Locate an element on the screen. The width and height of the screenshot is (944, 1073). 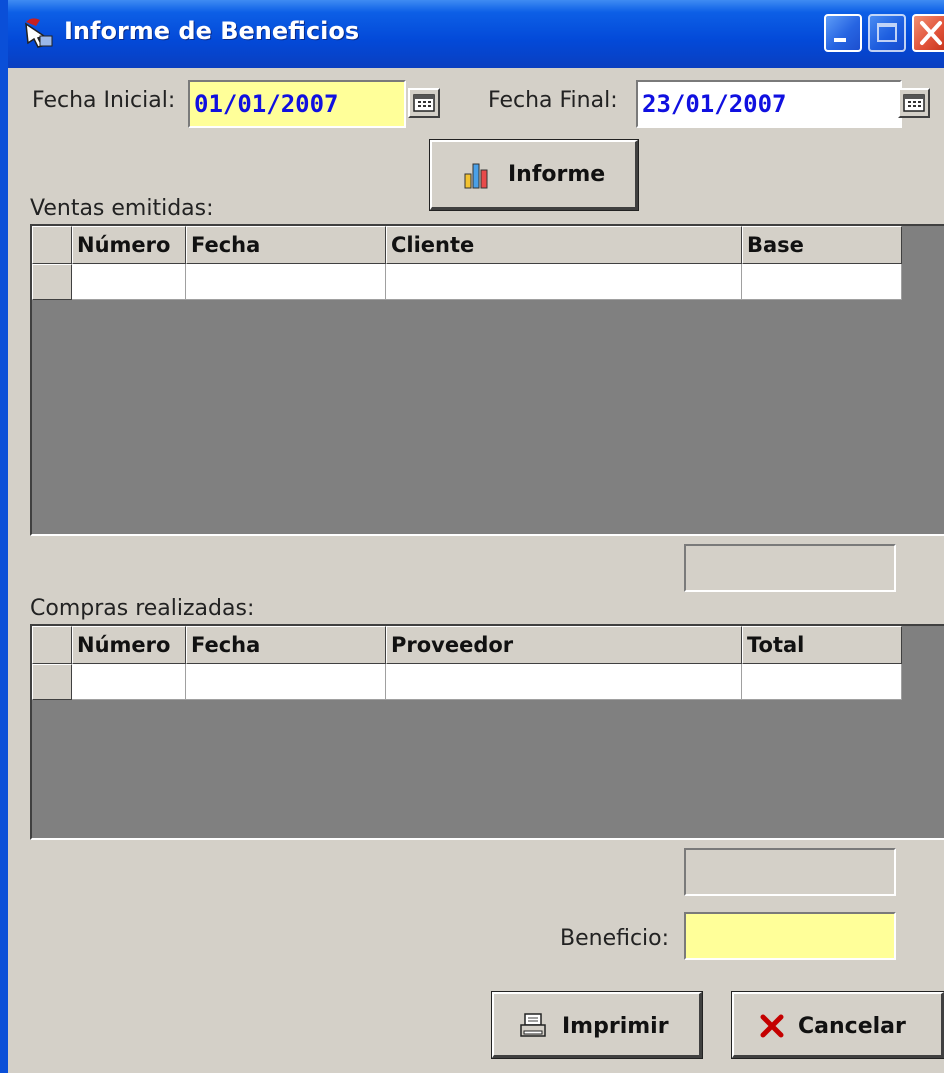
informe-button: Informe is located at coordinates (534, 175).